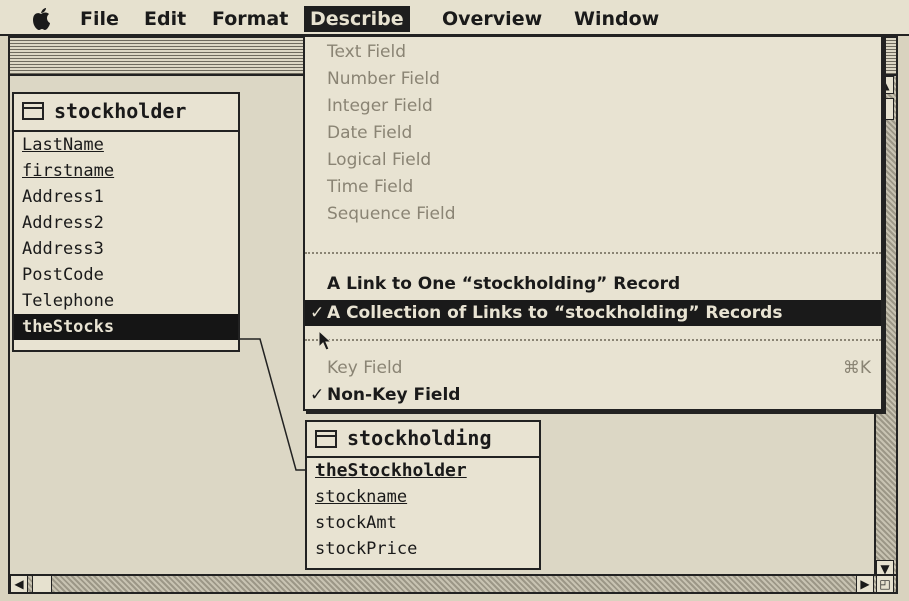 The image size is (909, 601). What do you see at coordinates (126, 301) in the screenshot?
I see `field-telephone: Telephone` at bounding box center [126, 301].